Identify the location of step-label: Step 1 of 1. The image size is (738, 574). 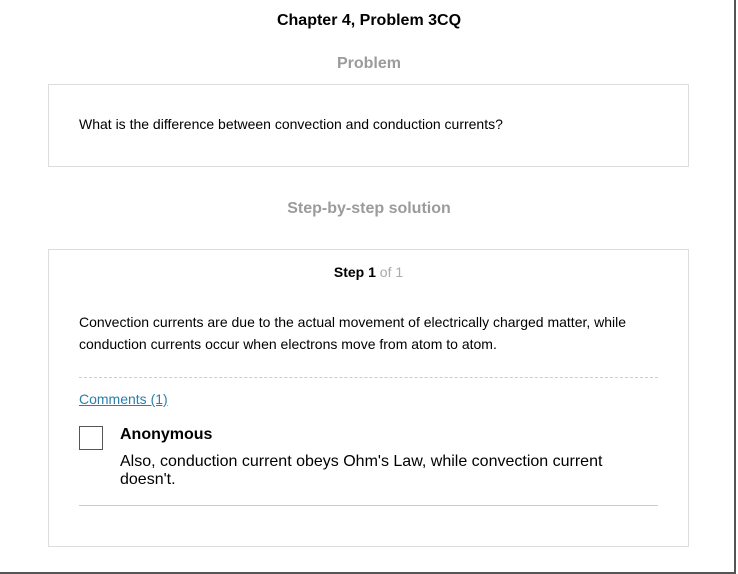
(368, 272).